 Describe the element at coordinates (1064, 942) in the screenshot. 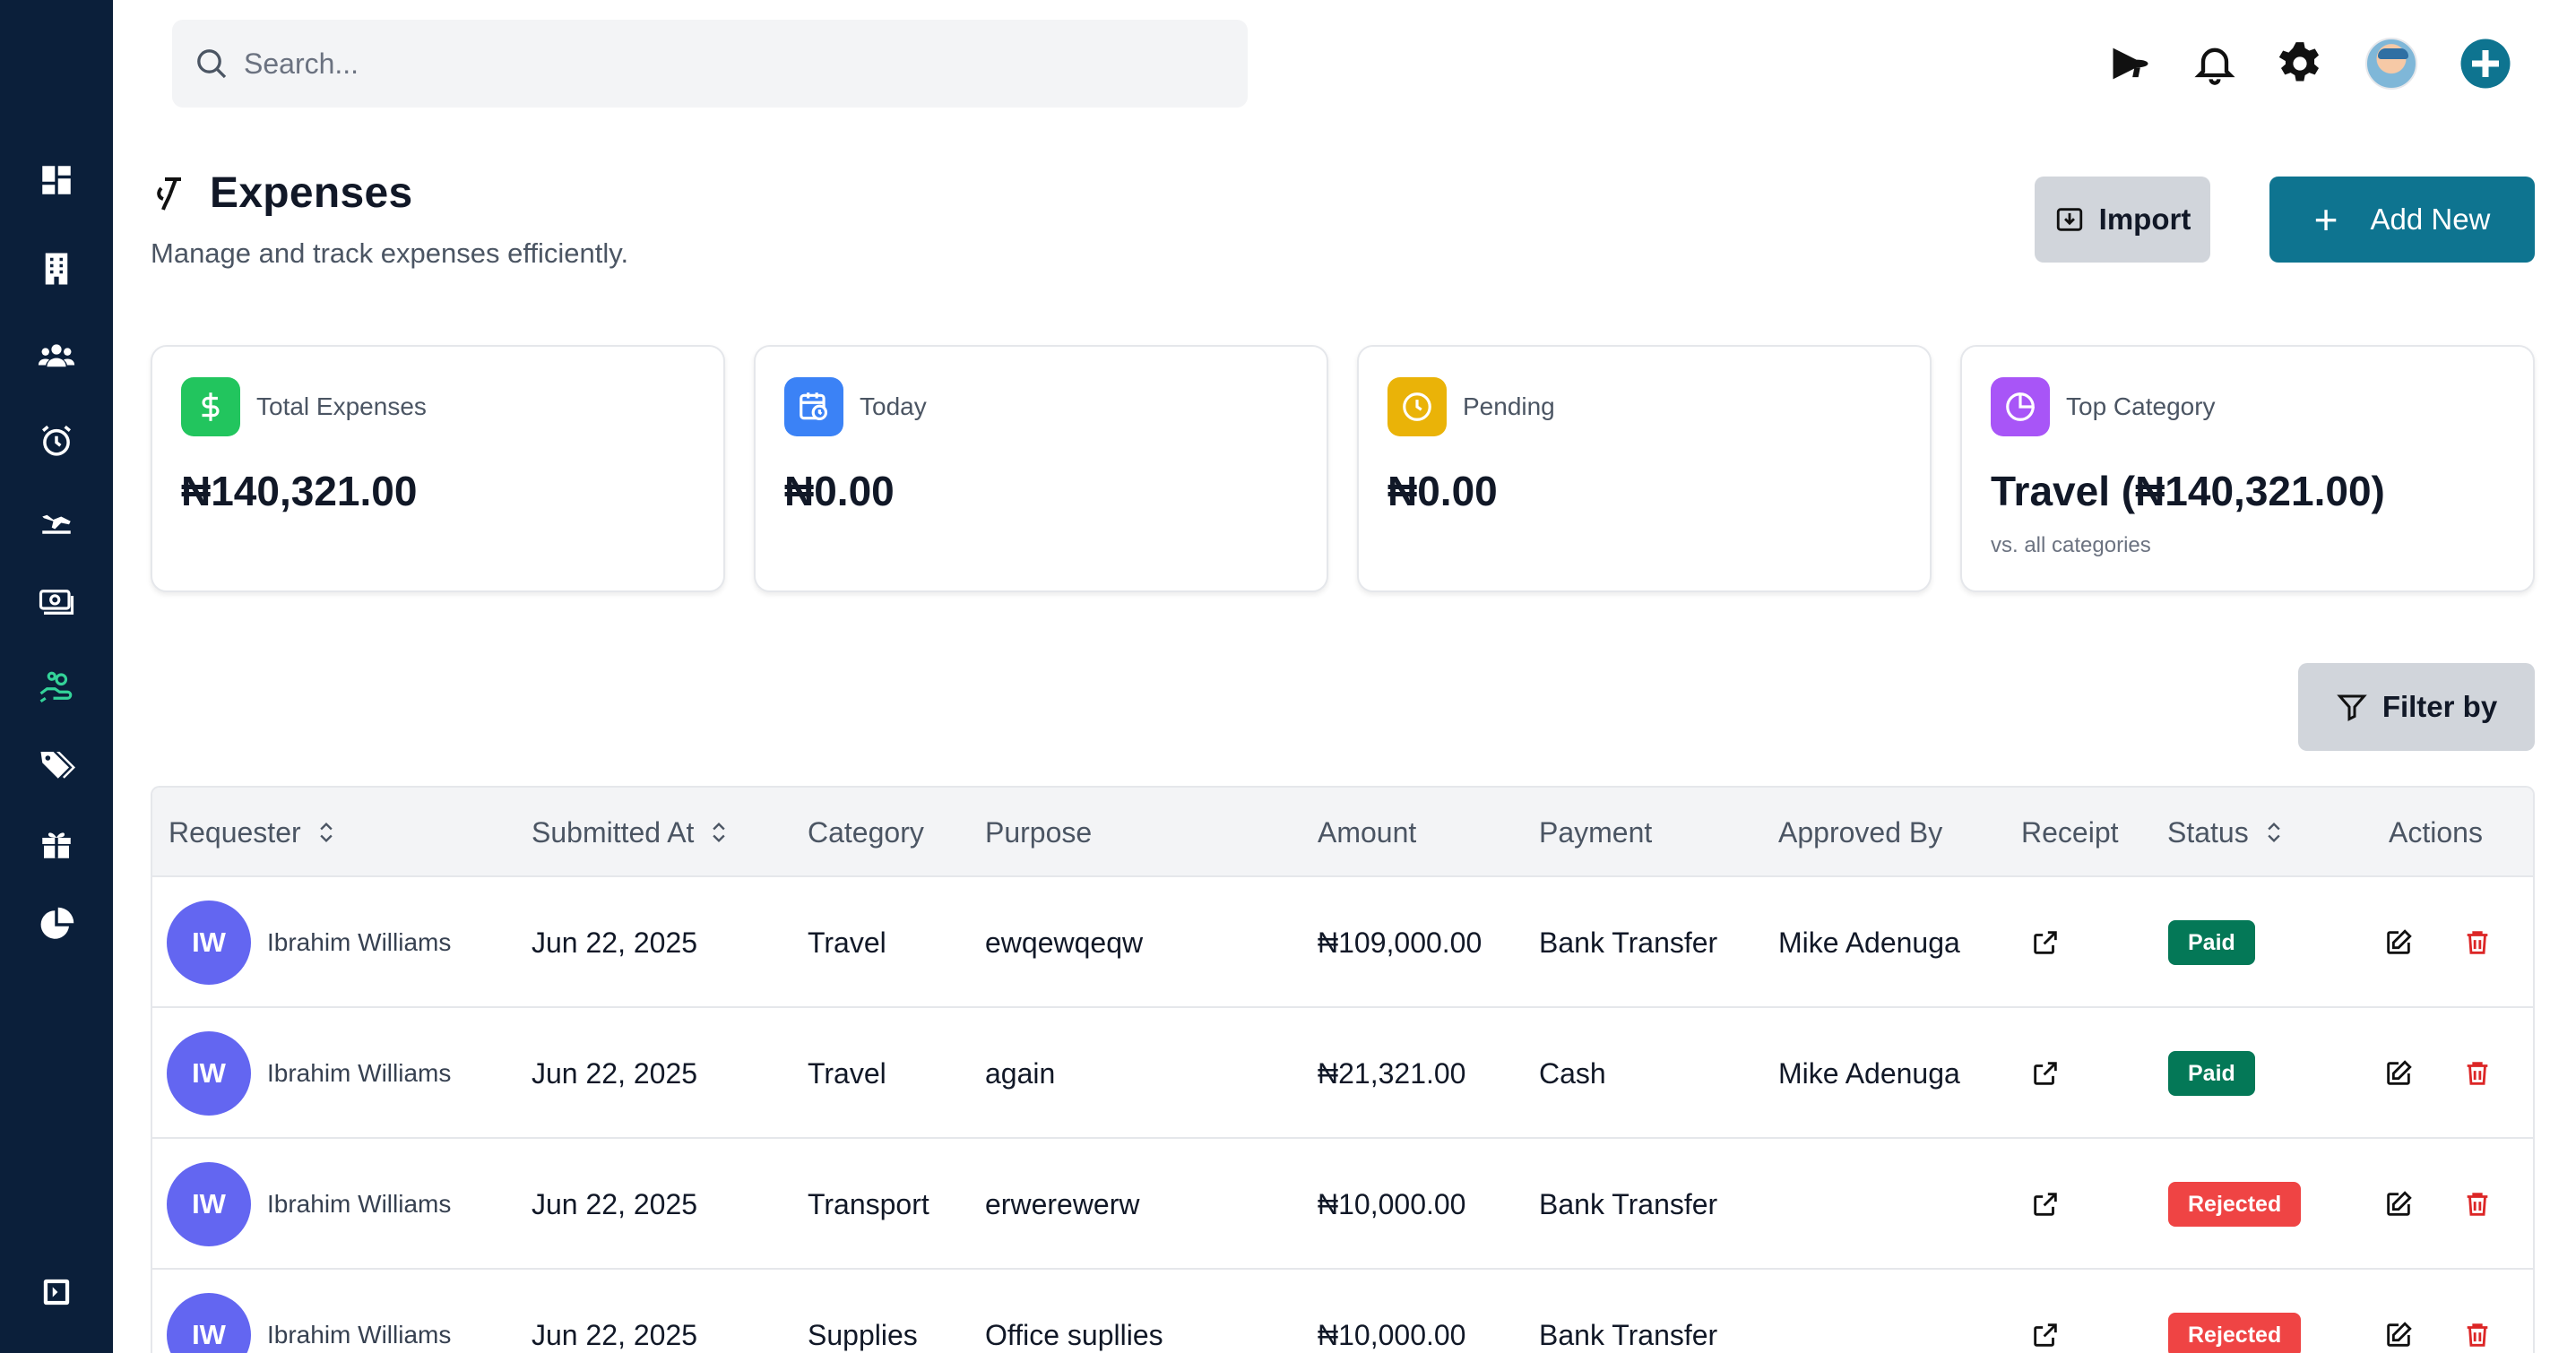

I see `purpose-cell: ewqewqeqw` at that location.